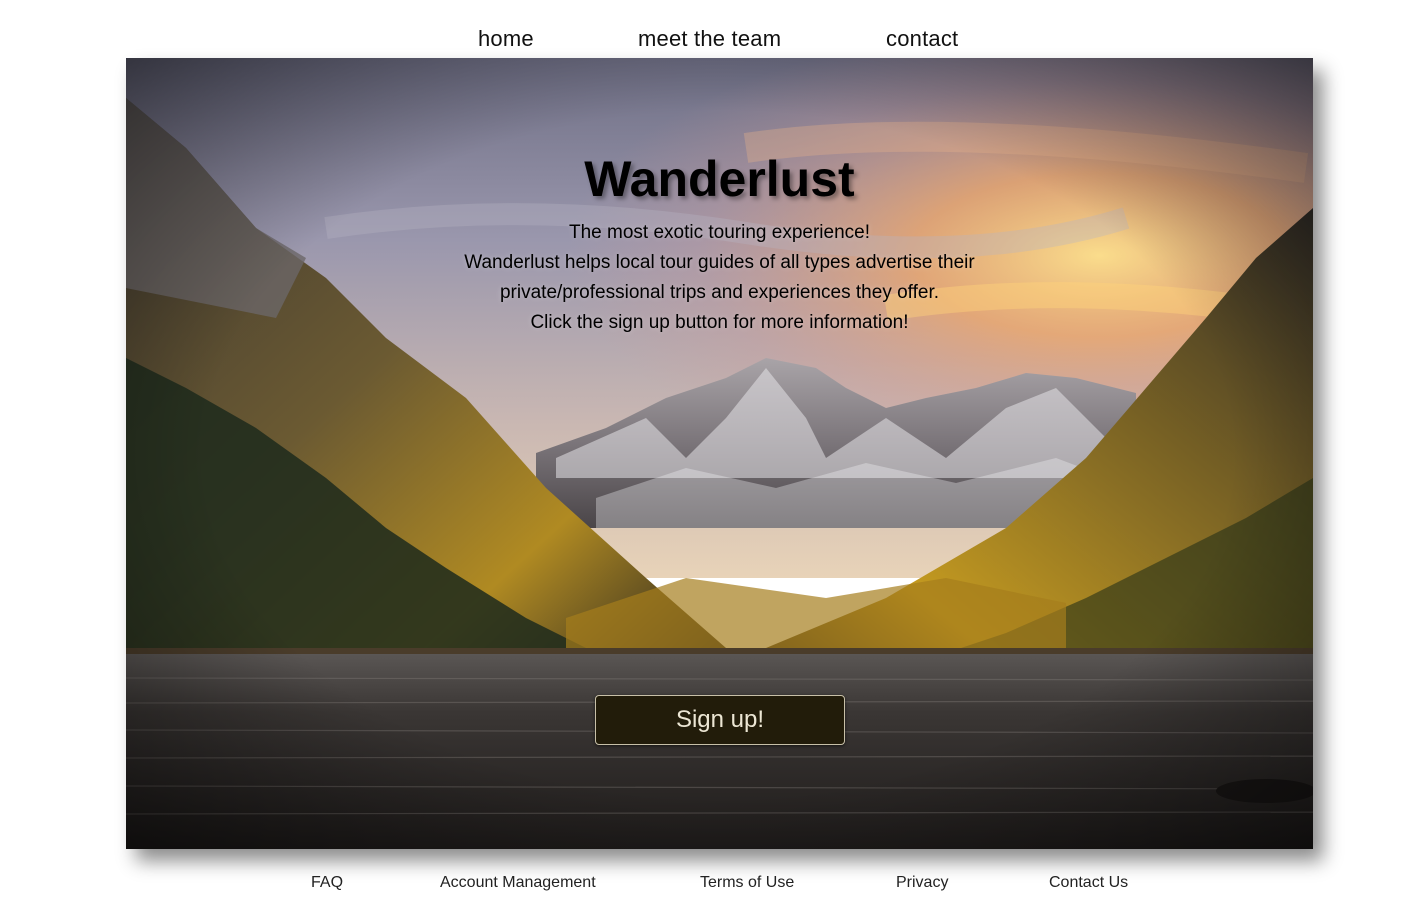 The image size is (1426, 898). I want to click on nav-contact-link: contact, so click(922, 39).